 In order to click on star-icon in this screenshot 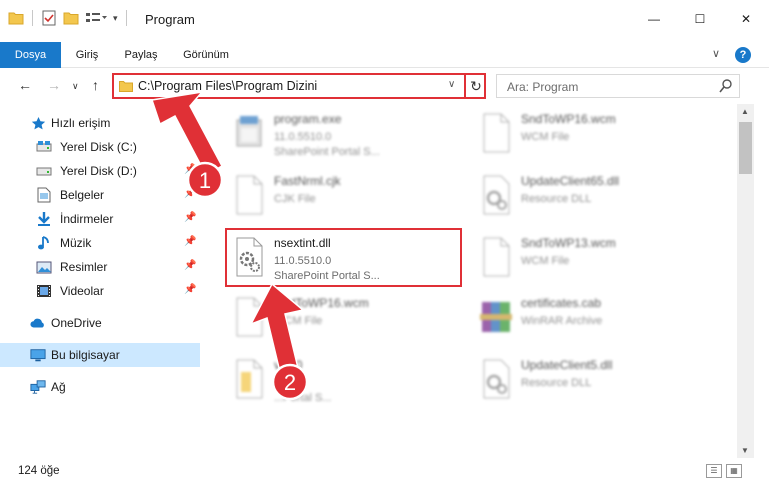, I will do `click(38, 123)`.